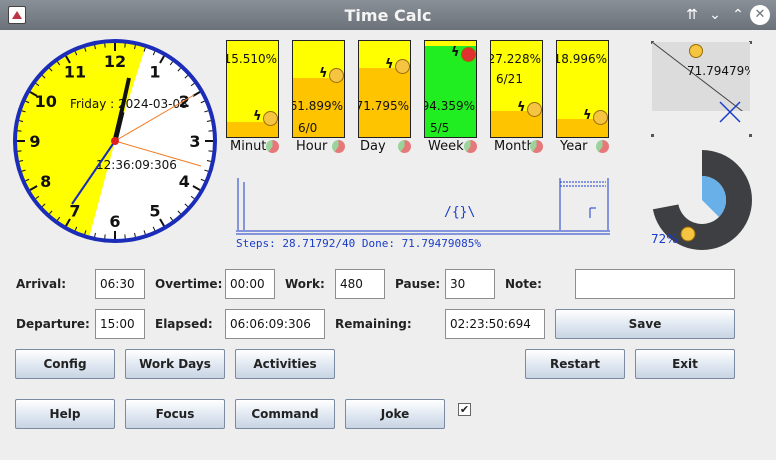 This screenshot has height=460, width=776. I want to click on progress-percent: 61.899%, so click(317, 106).